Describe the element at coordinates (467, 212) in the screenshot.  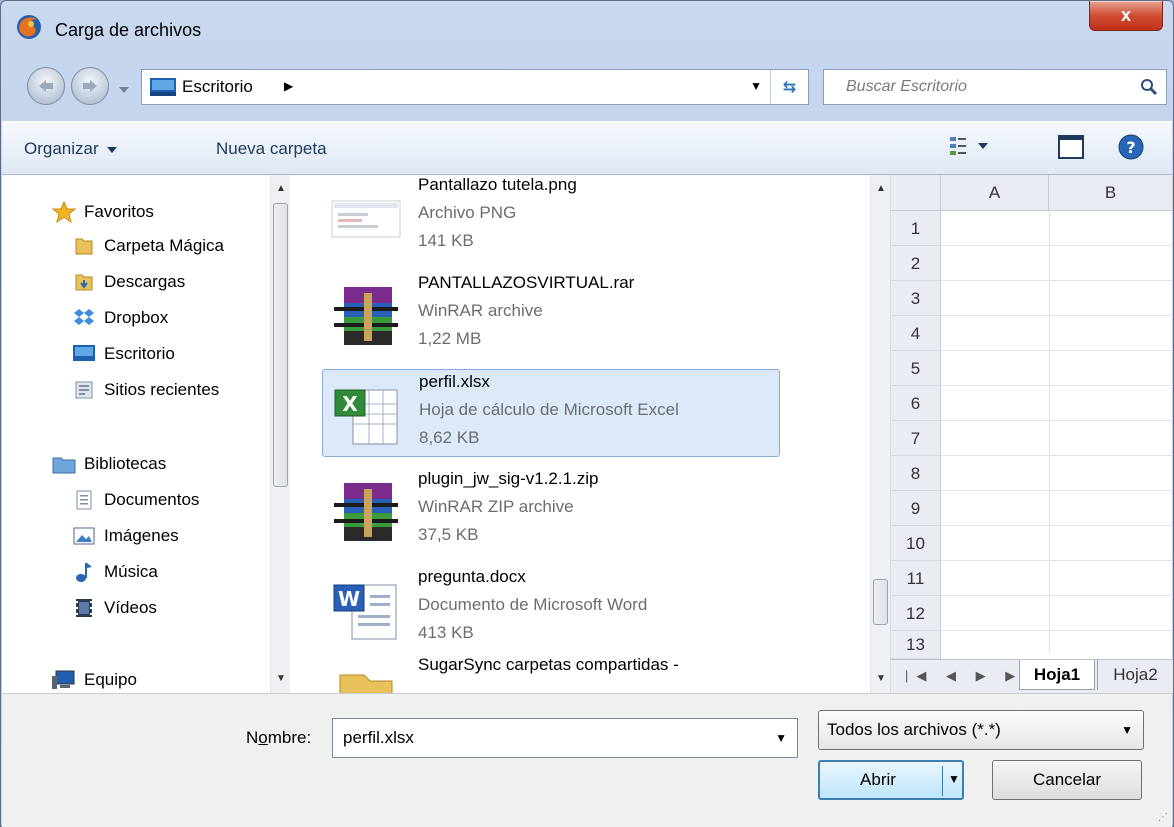
I see `file-type: Archivo PNG` at that location.